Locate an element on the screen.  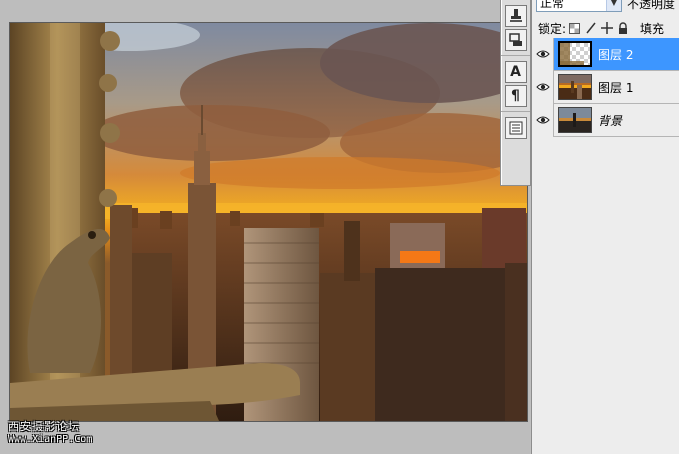
layer-row-layer-1: 图层 1 is located at coordinates (605, 87).